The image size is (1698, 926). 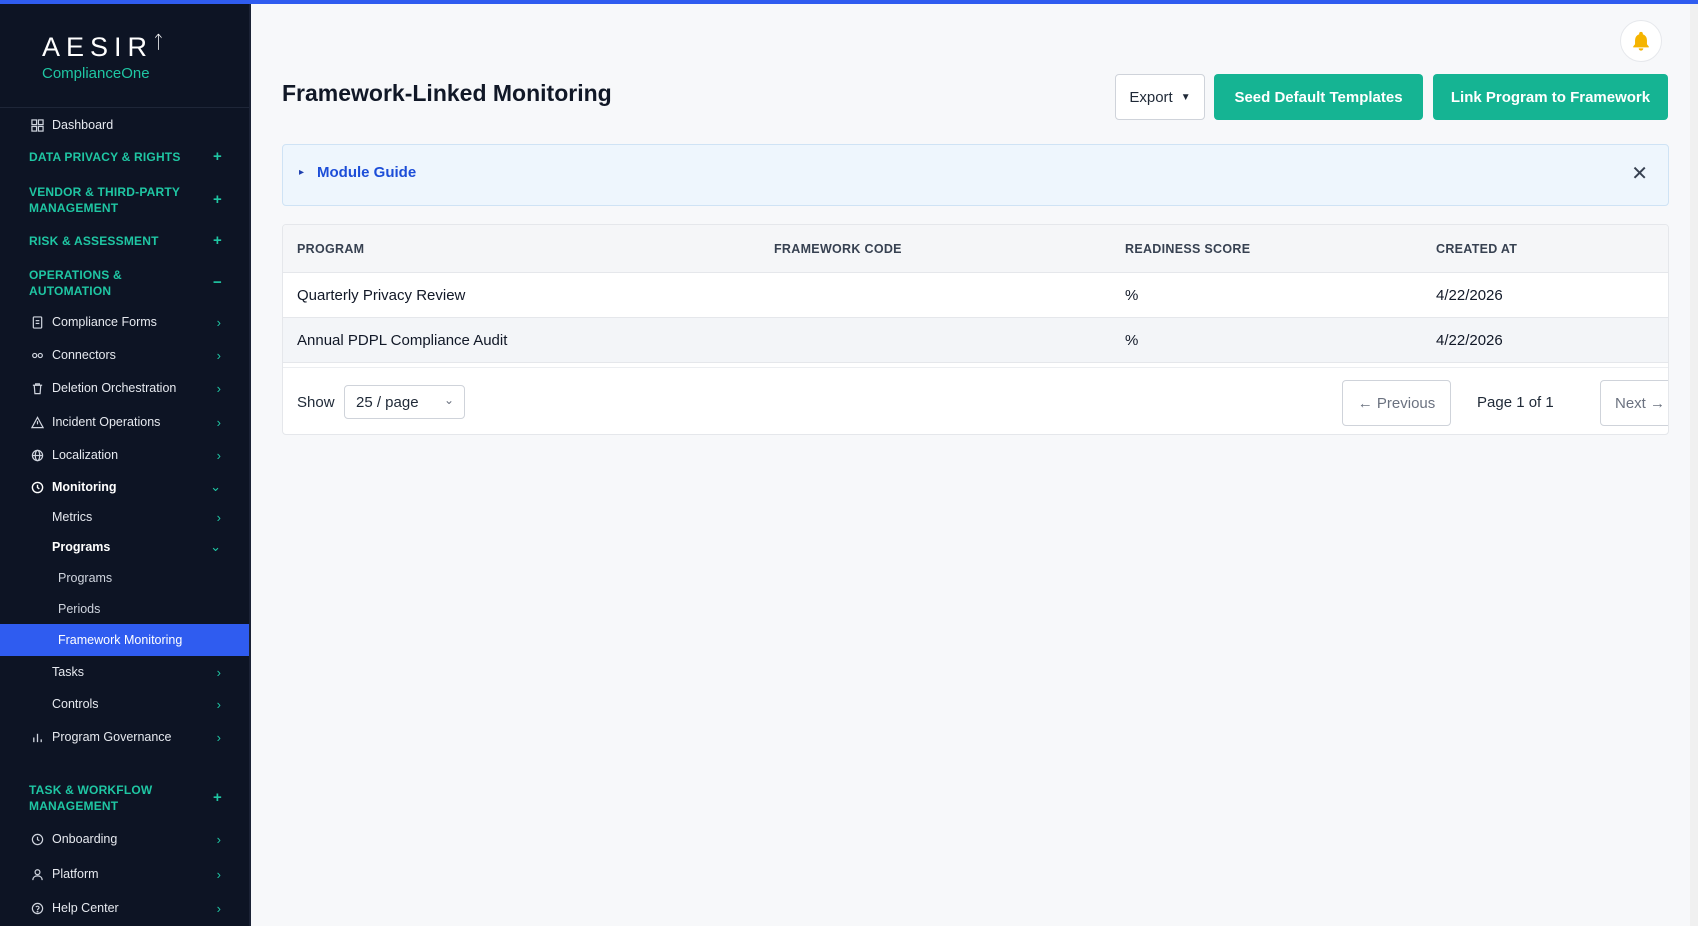 I want to click on section-label: DATA PRIVACY & RIGHTS, so click(x=105, y=157).